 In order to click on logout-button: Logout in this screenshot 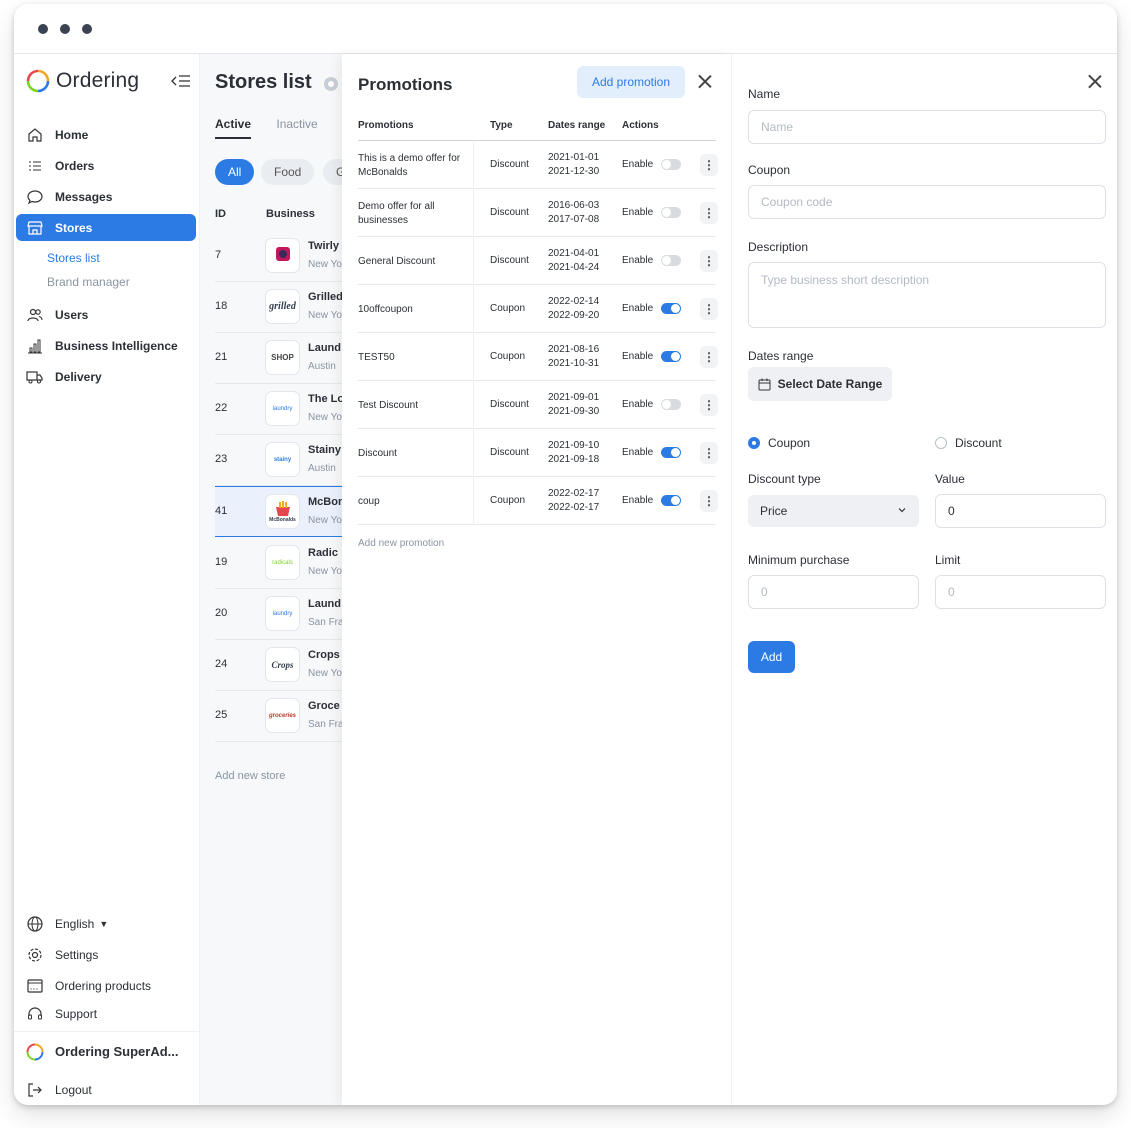, I will do `click(106, 1089)`.